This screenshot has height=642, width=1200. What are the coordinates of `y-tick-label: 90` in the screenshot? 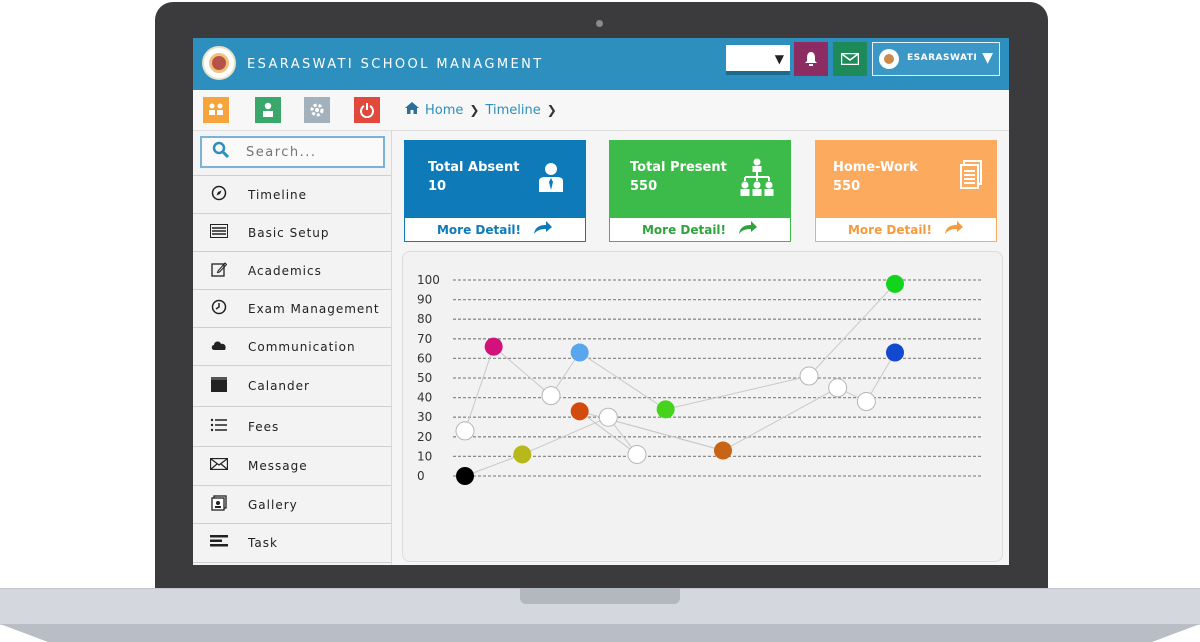 It's located at (424, 300).